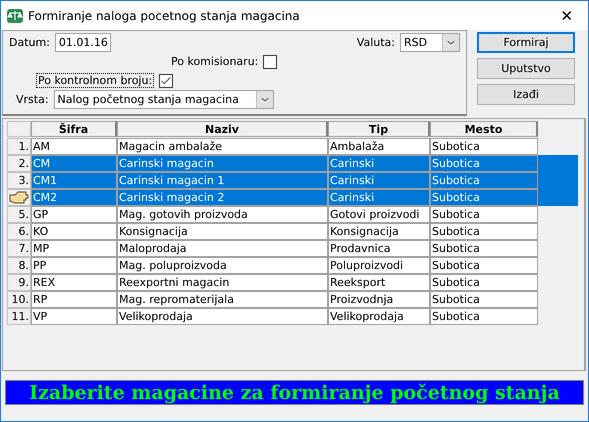 The height and width of the screenshot is (422, 589). I want to click on header-corner, so click(19, 129).